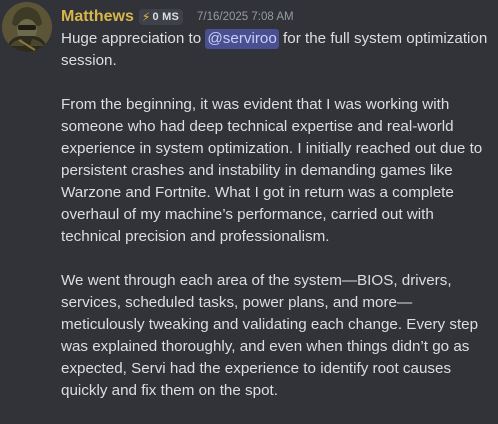  Describe the element at coordinates (133, 38) in the screenshot. I see `paragraph-text: Huge appreciation to` at that location.